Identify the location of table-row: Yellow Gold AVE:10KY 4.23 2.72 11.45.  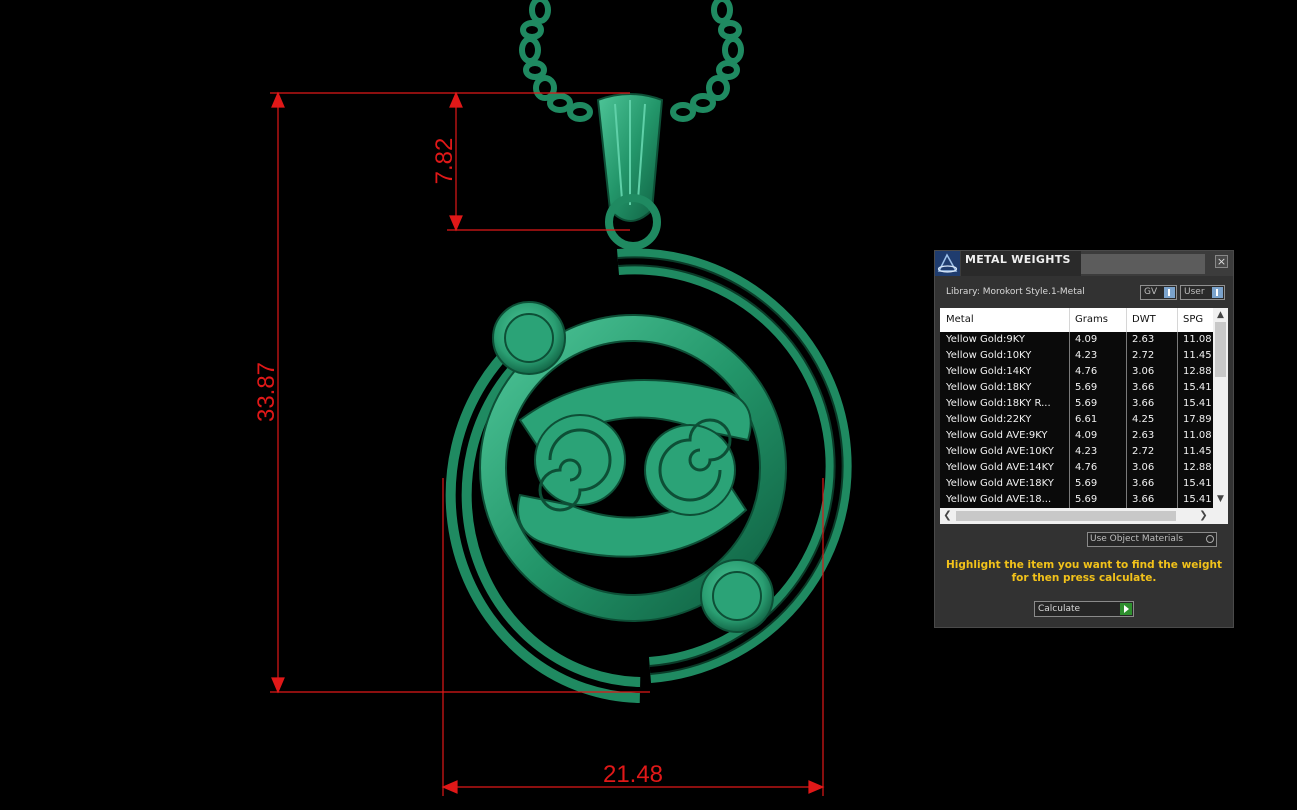
(1076, 452).